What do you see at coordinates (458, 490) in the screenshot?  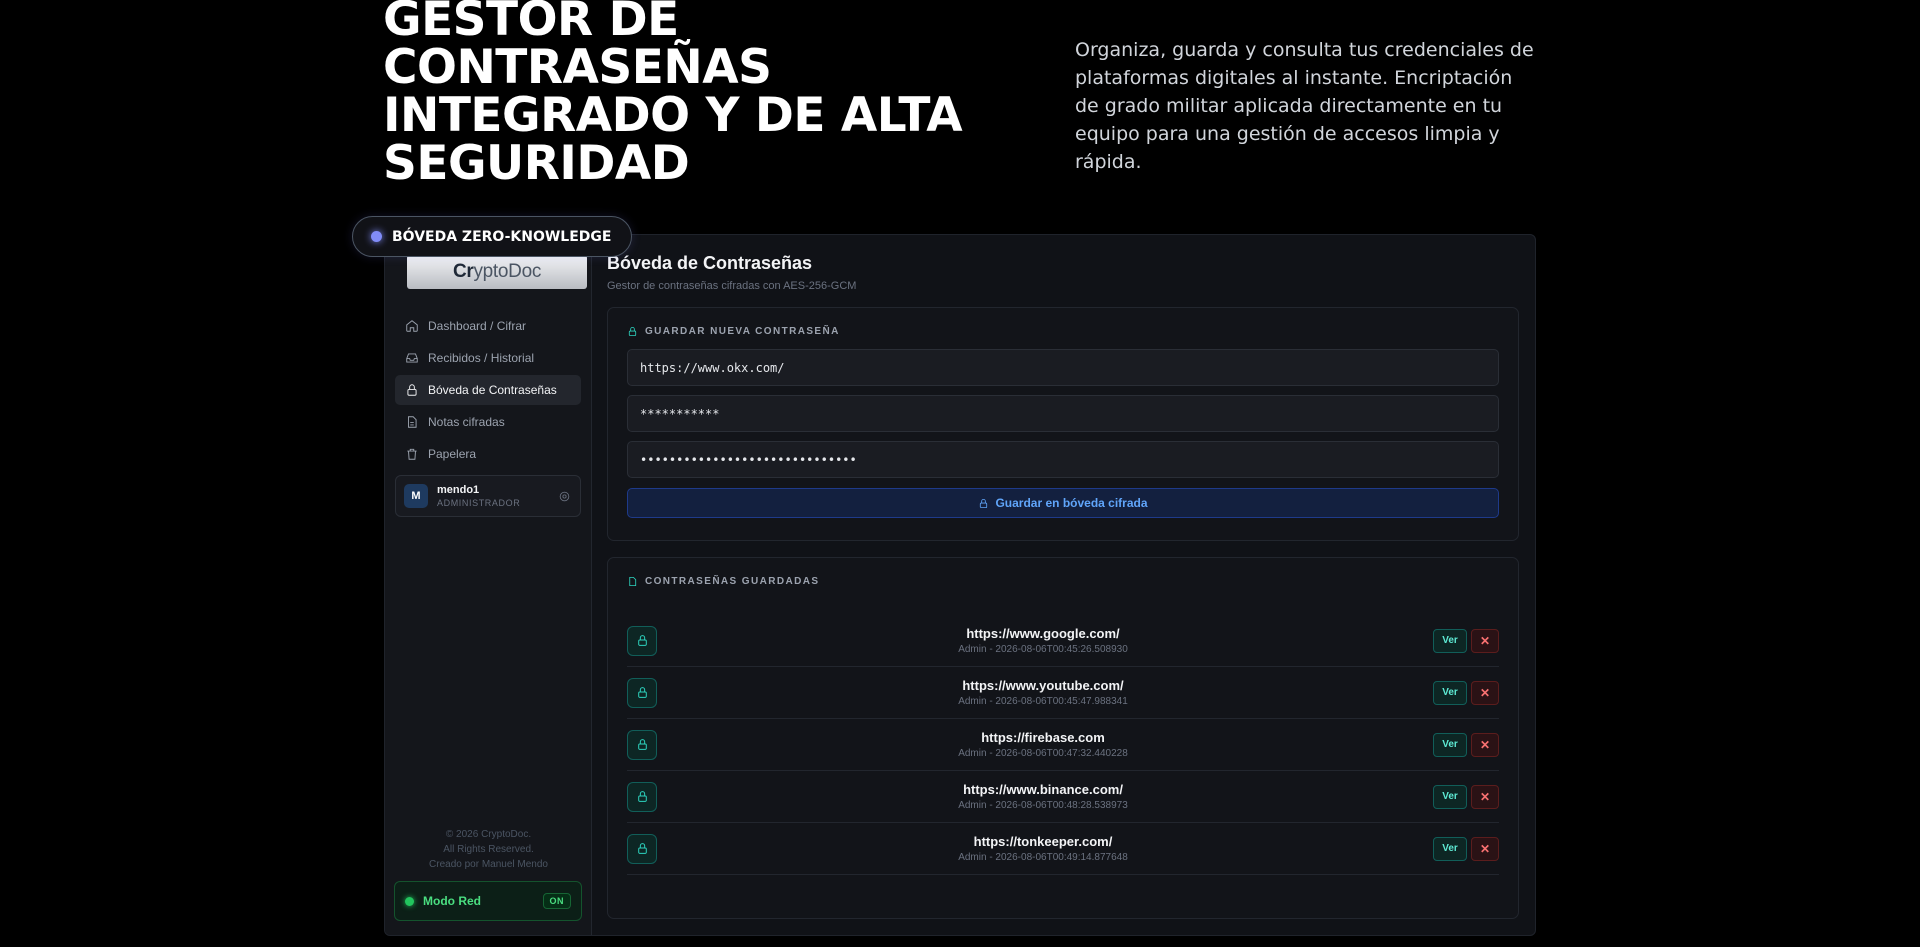 I see `user-name: mendo1` at bounding box center [458, 490].